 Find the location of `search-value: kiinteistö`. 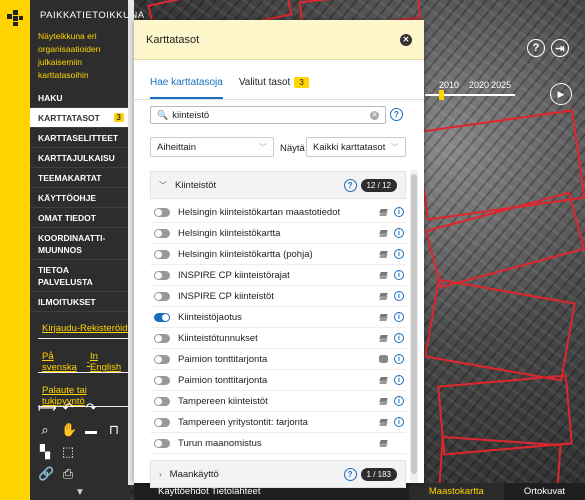

search-value: kiinteistö is located at coordinates (191, 115).